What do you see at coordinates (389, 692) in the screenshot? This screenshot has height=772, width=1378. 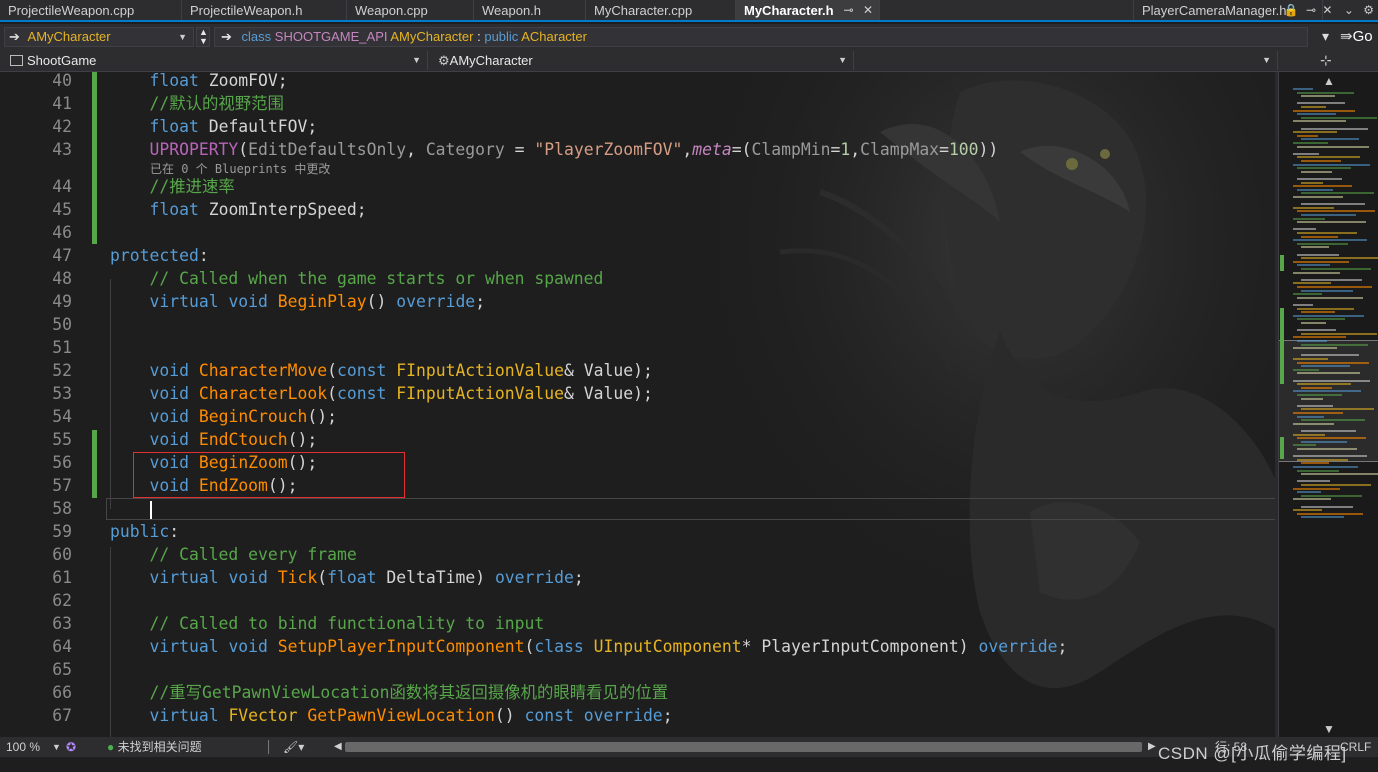 I see `code-text: //重写GetPawnViewLocation函数将其返回摄像机的眼睛看见的位置` at bounding box center [389, 692].